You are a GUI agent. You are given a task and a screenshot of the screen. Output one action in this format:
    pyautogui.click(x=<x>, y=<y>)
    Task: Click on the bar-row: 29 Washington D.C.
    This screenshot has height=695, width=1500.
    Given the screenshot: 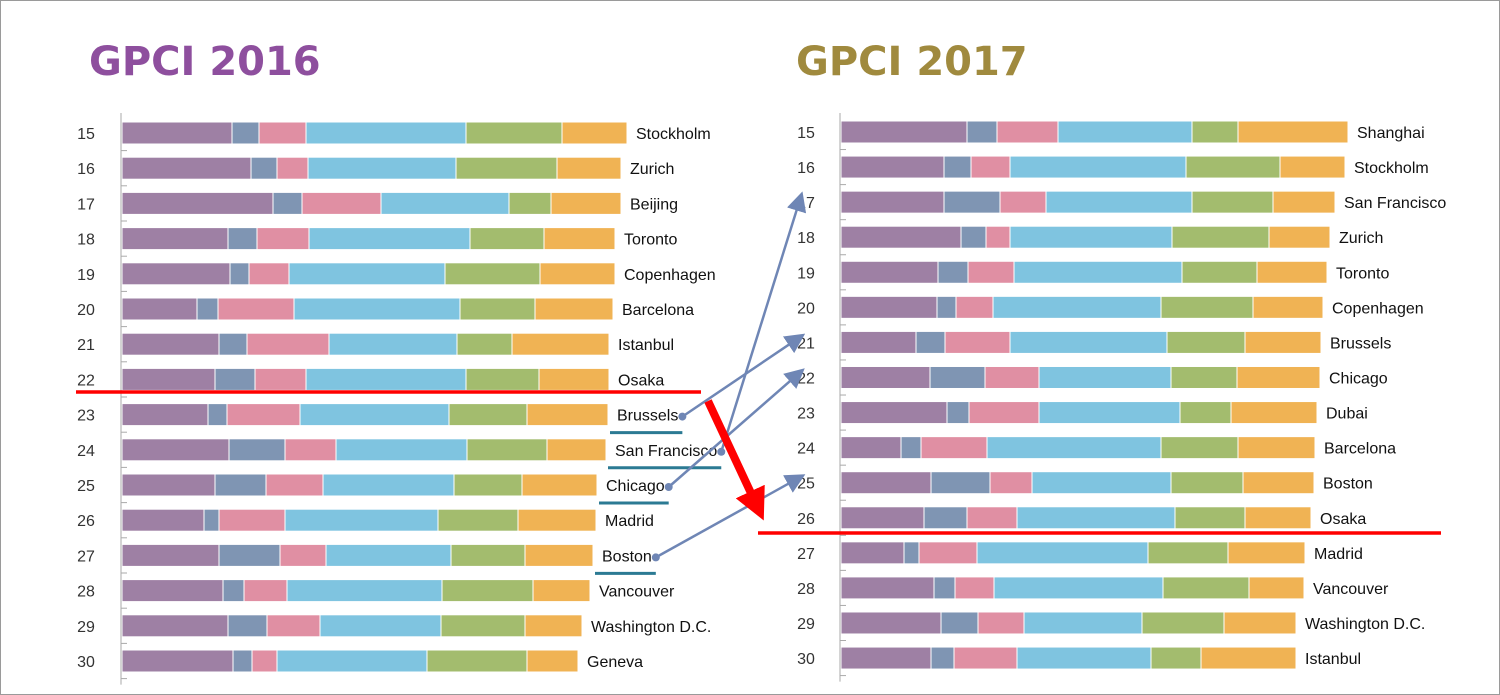 What is the action you would take?
    pyautogui.click(x=1111, y=626)
    